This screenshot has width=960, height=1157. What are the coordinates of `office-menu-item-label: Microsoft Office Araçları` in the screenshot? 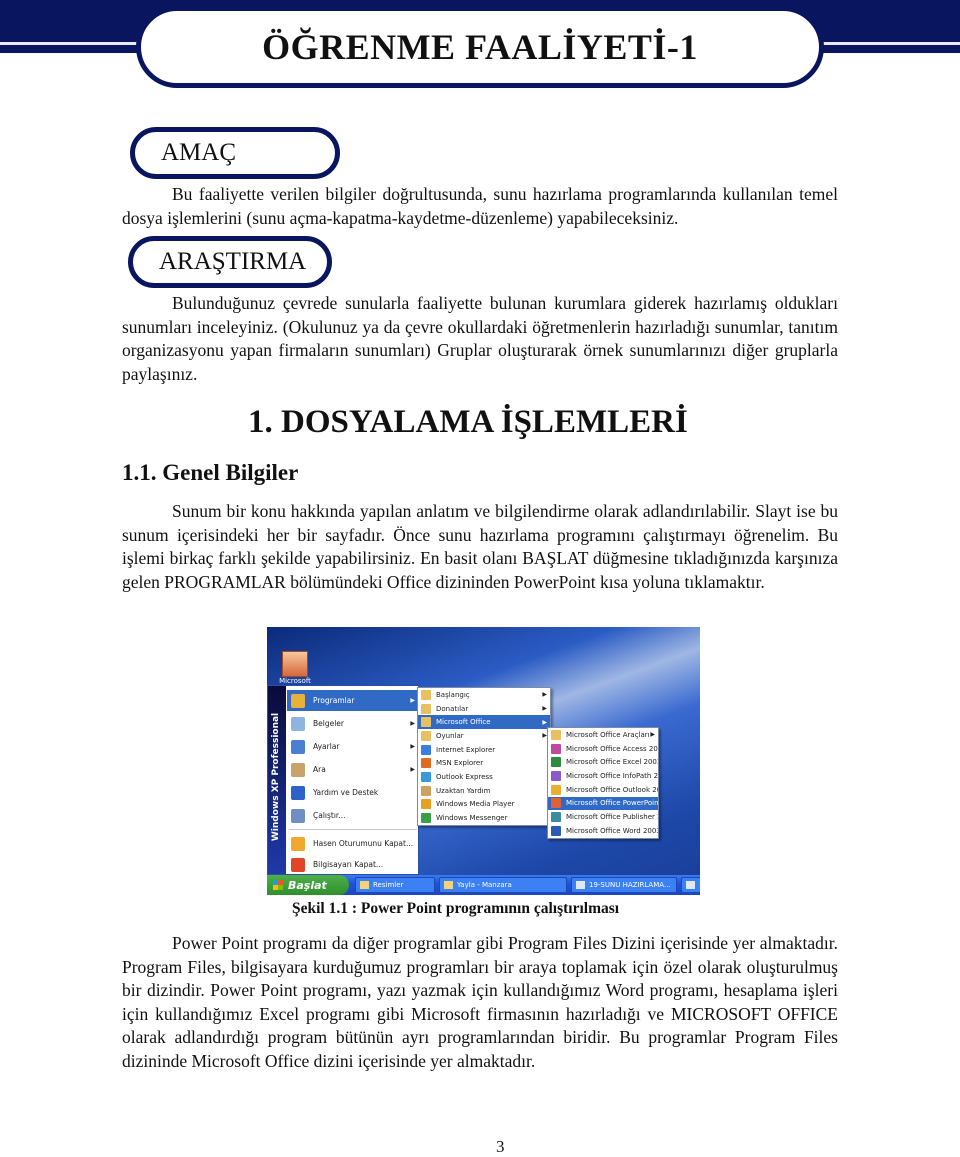 It's located at (608, 734).